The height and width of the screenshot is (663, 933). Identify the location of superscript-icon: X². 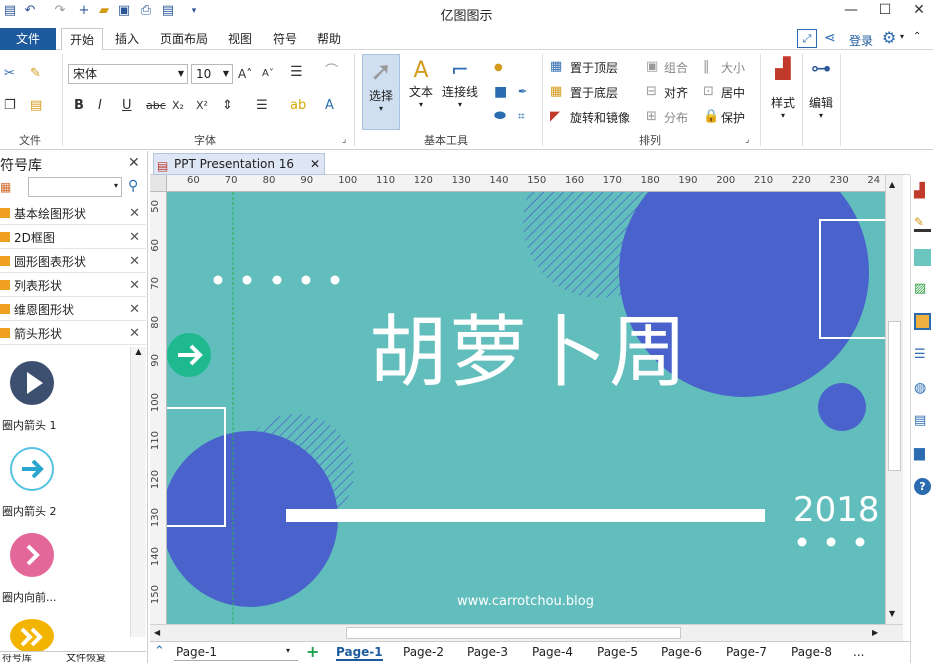
(202, 106).